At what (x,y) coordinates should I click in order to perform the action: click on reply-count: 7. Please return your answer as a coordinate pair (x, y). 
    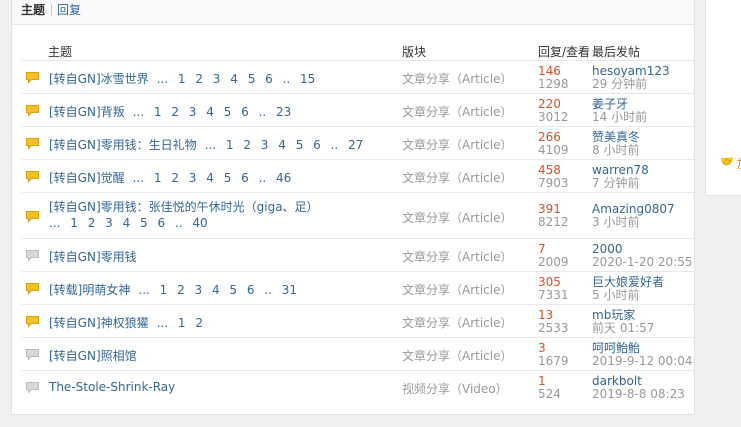
    Looking at the image, I should click on (542, 249).